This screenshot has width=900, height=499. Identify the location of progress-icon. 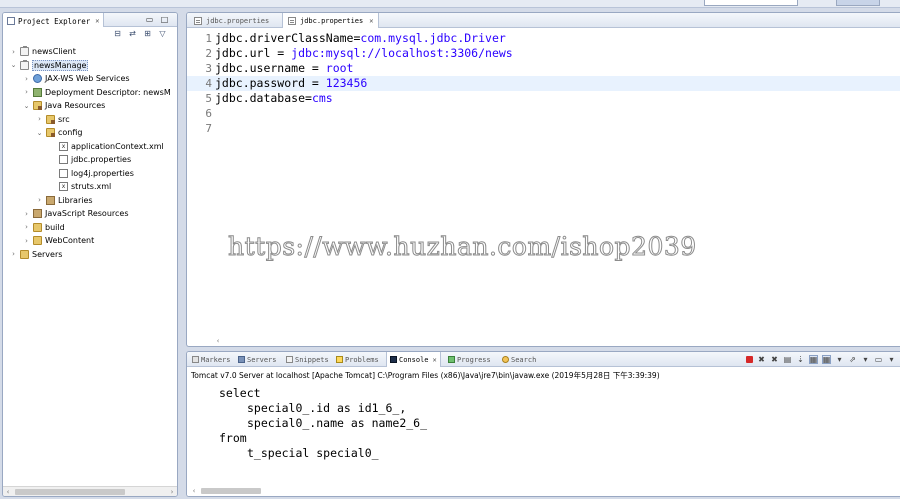
(451, 359).